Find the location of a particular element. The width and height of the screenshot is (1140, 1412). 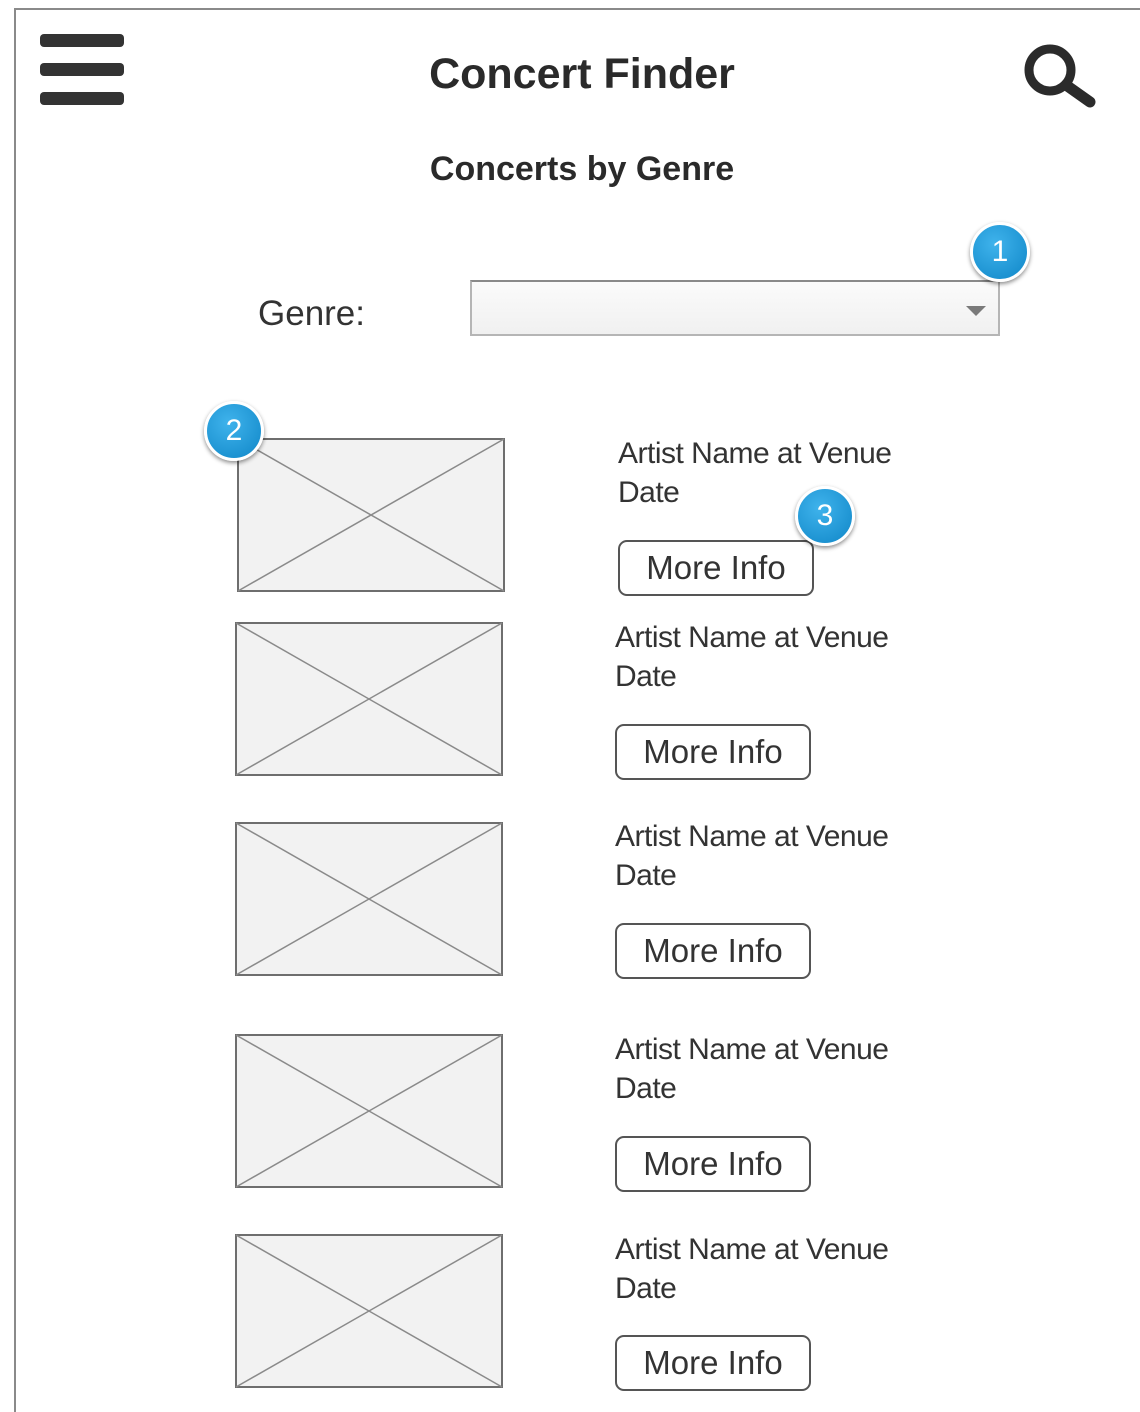

chevron-down-icon is located at coordinates (976, 308).